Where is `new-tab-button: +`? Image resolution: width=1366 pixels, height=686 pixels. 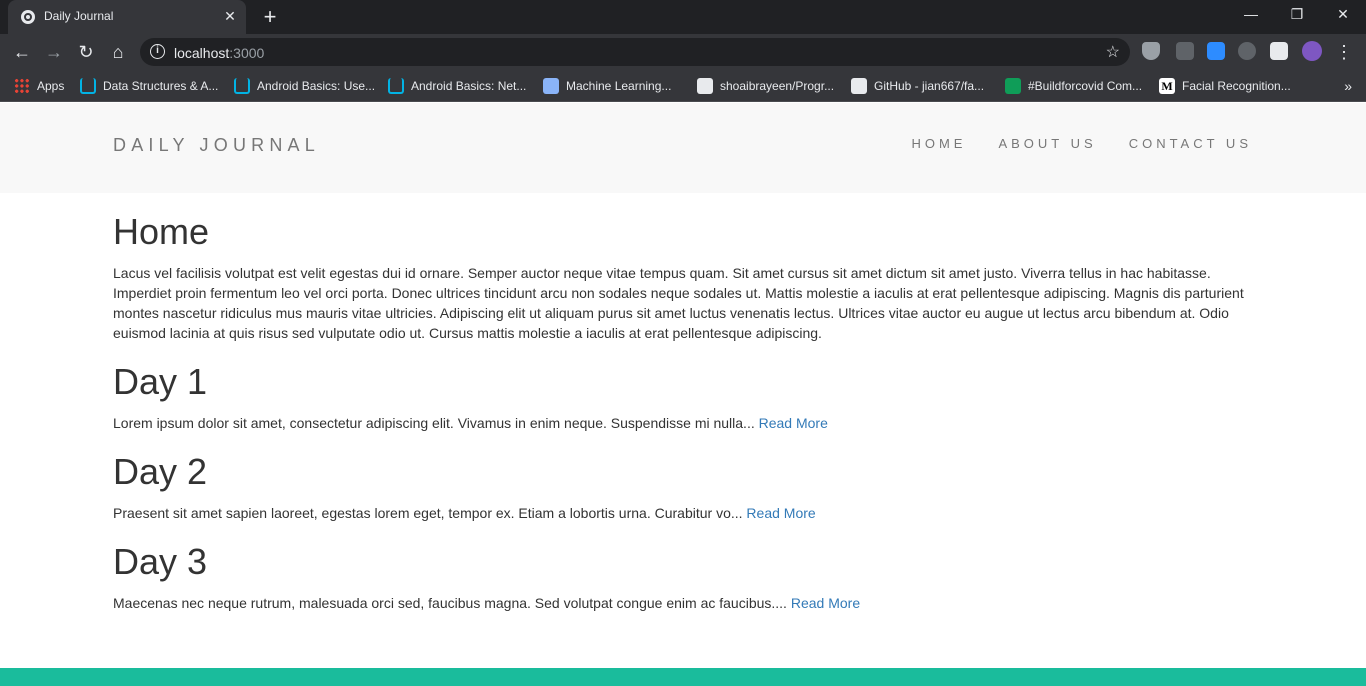 new-tab-button: + is located at coordinates (270, 17).